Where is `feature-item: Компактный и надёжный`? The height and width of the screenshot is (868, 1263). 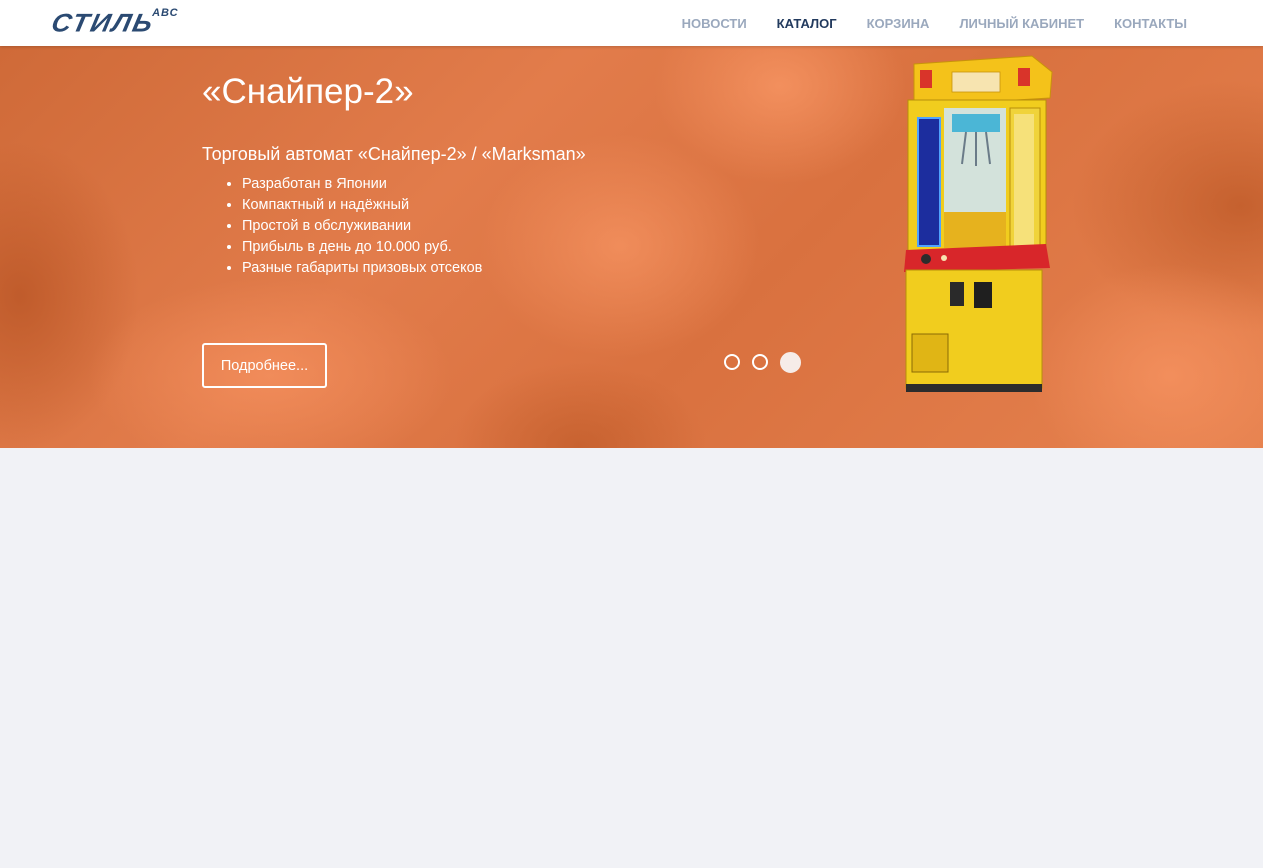 feature-item: Компактный и надёжный is located at coordinates (362, 205).